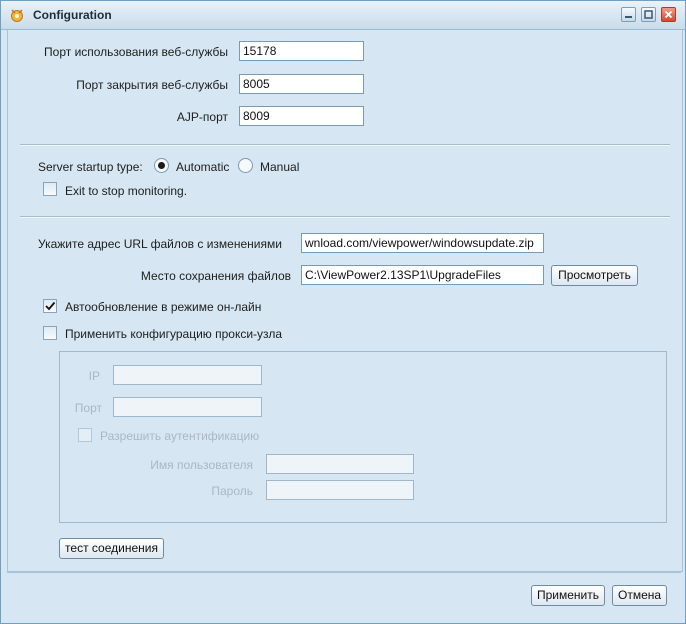 This screenshot has width=686, height=624. Describe the element at coordinates (628, 14) in the screenshot. I see `minimize-icon` at that location.